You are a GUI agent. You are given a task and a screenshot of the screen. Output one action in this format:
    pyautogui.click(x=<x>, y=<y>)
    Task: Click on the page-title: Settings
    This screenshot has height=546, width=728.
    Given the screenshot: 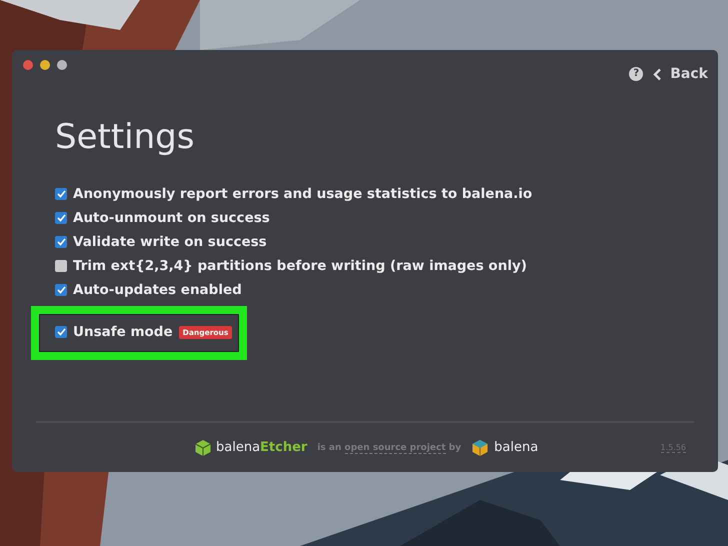 What is the action you would take?
    pyautogui.click(x=125, y=137)
    